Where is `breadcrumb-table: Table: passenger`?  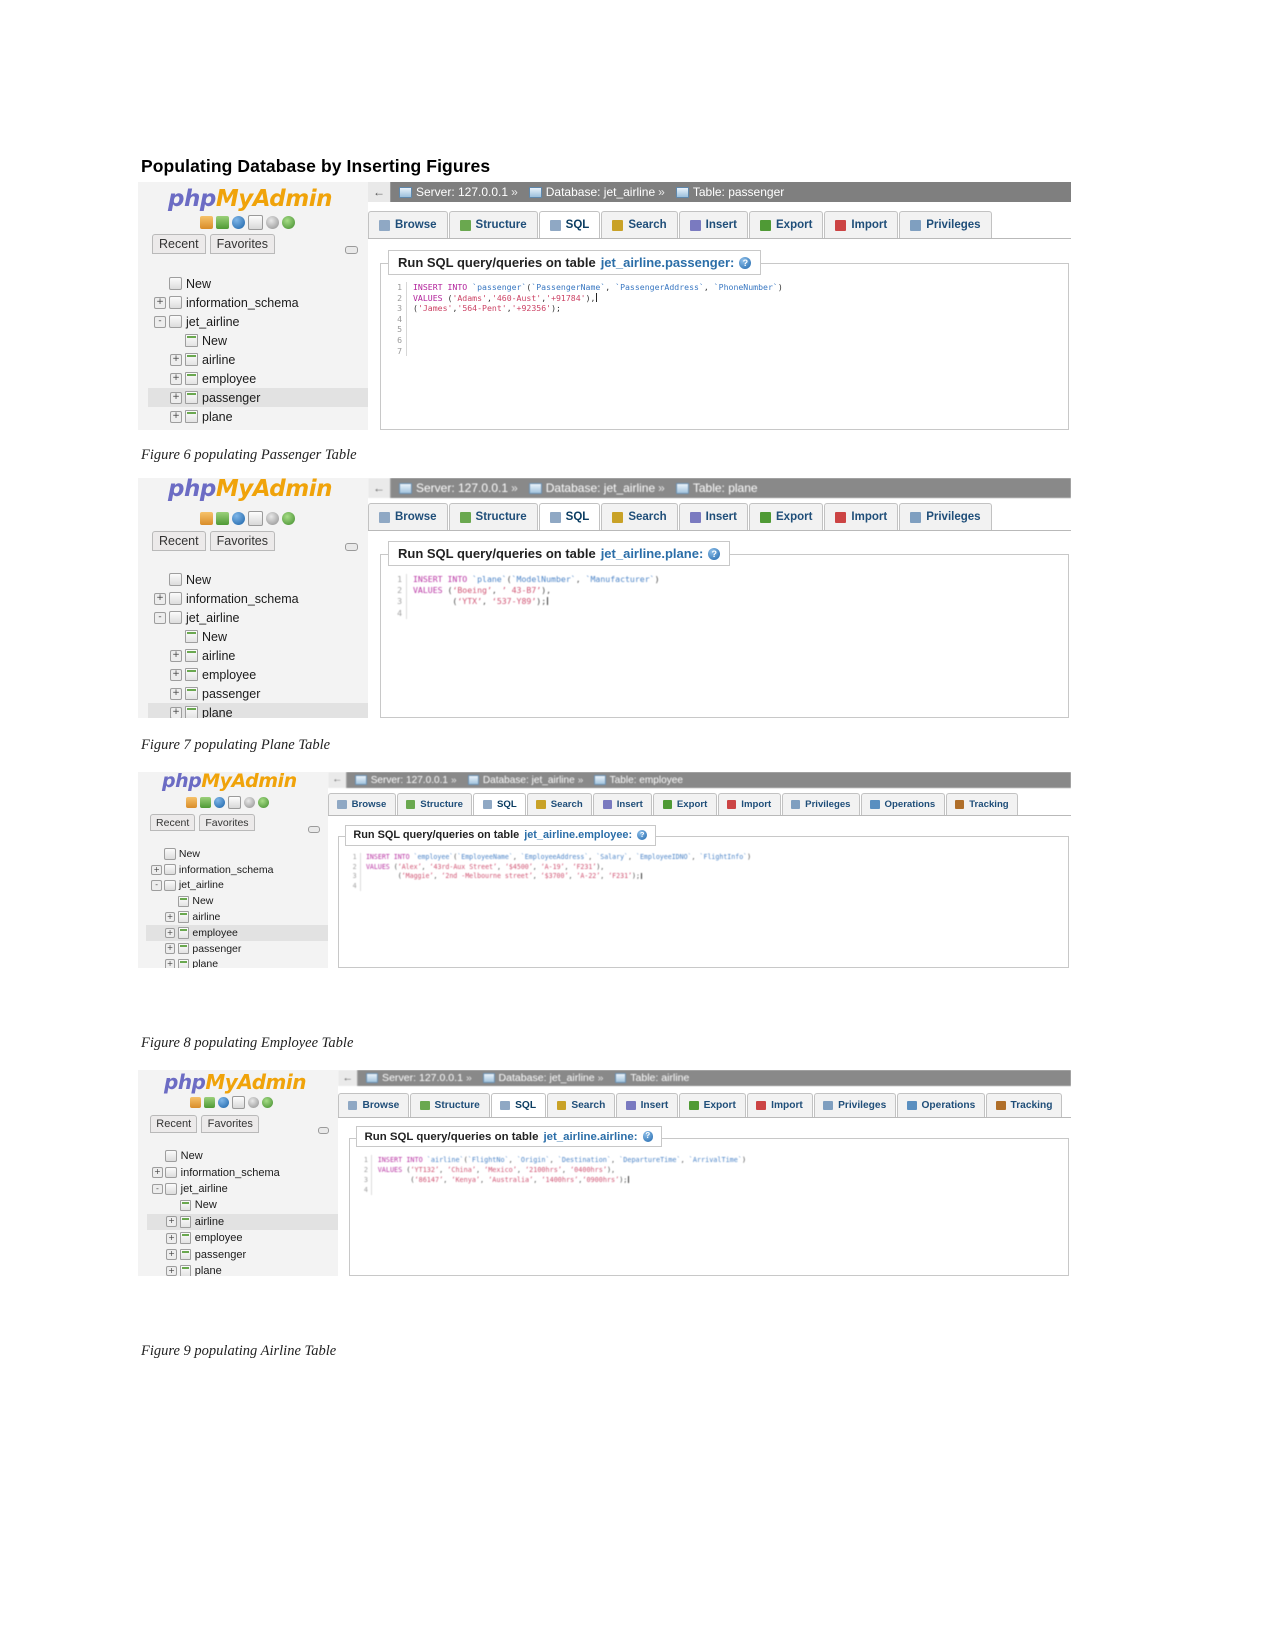 breadcrumb-table: Table: passenger is located at coordinates (738, 192).